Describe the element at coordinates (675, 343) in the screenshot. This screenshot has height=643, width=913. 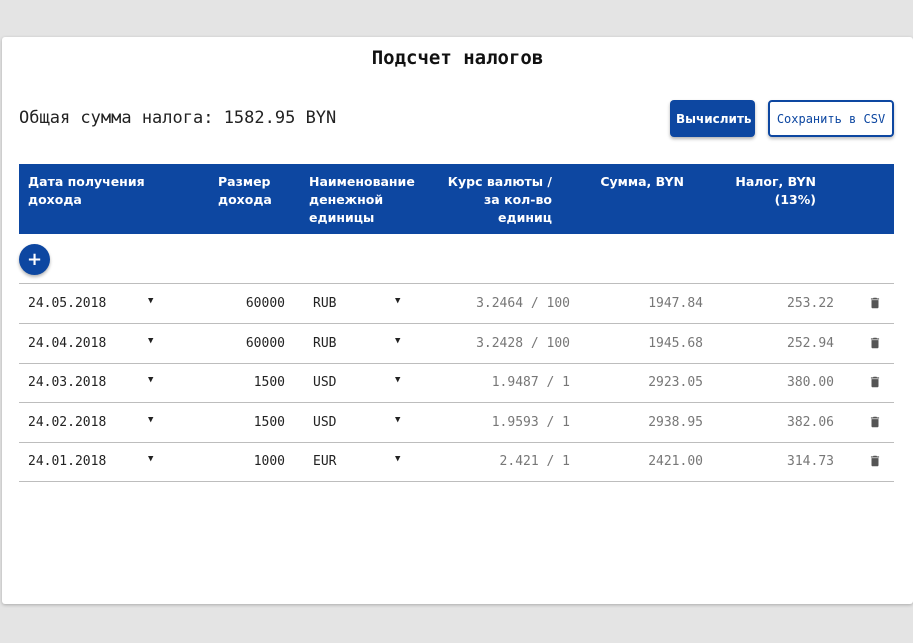
I see `sum-value: 1945.68` at that location.